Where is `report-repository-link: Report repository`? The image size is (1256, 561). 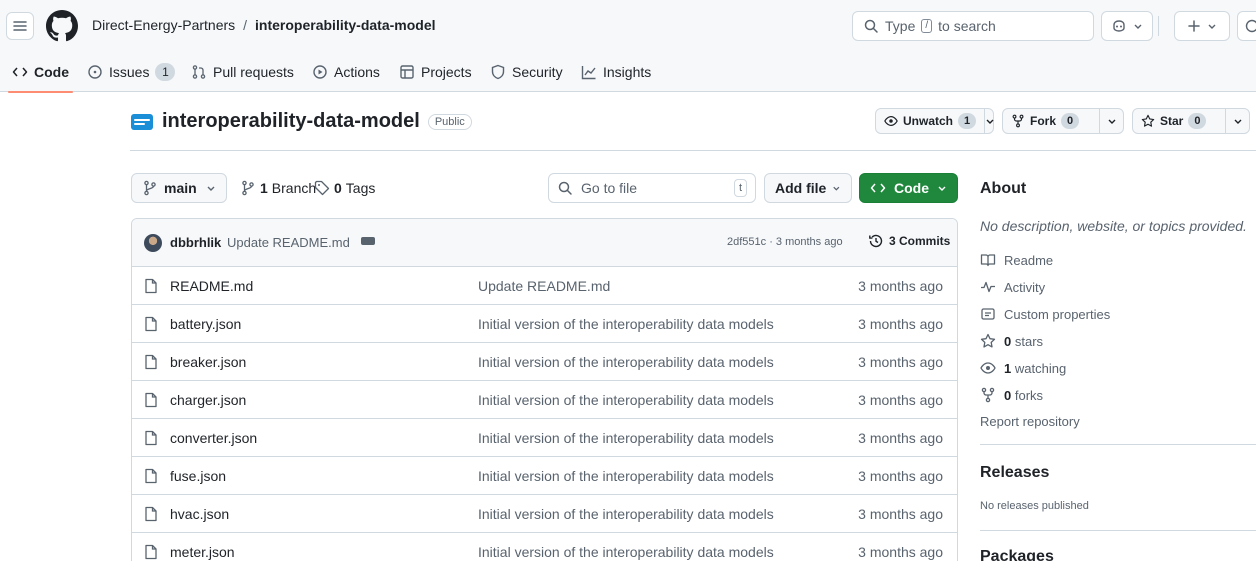 report-repository-link: Report repository is located at coordinates (1030, 421).